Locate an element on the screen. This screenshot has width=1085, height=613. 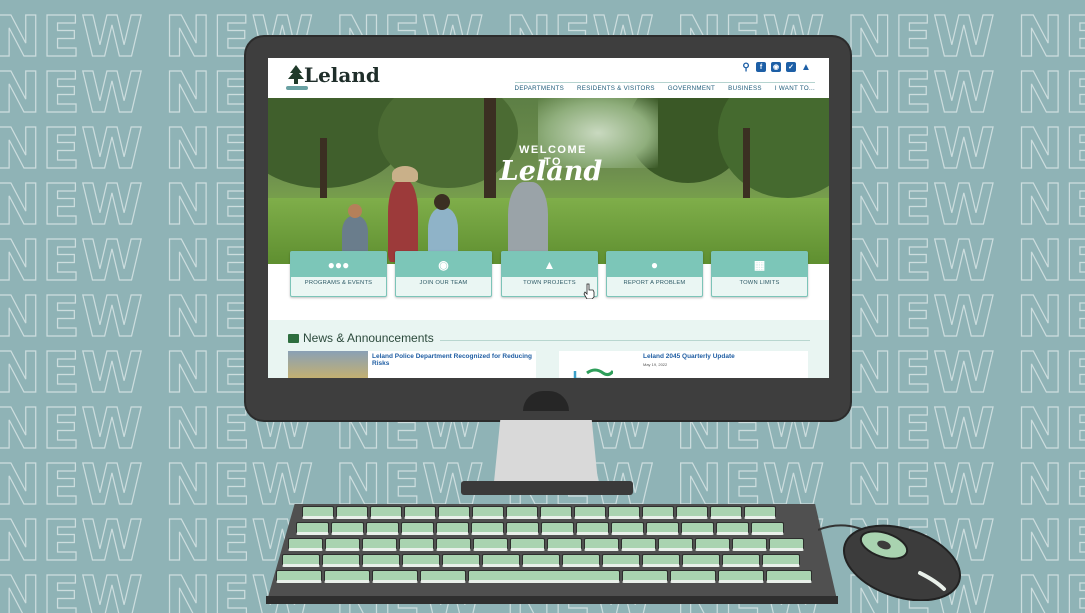
facebook-icon: f is located at coordinates (761, 67).